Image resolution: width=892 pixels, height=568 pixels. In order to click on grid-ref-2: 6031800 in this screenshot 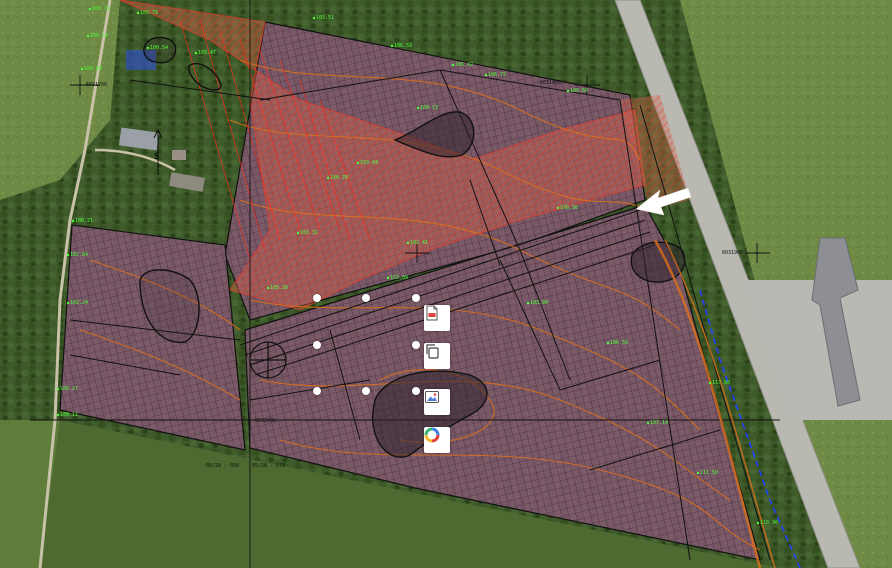, I will do `click(551, 83)`.